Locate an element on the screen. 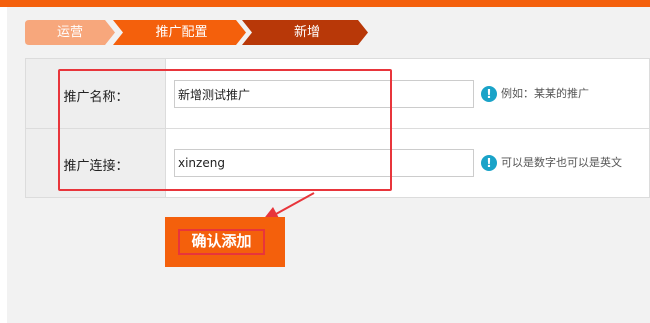  breadcrumb-item-new: 新增 is located at coordinates (305, 32).